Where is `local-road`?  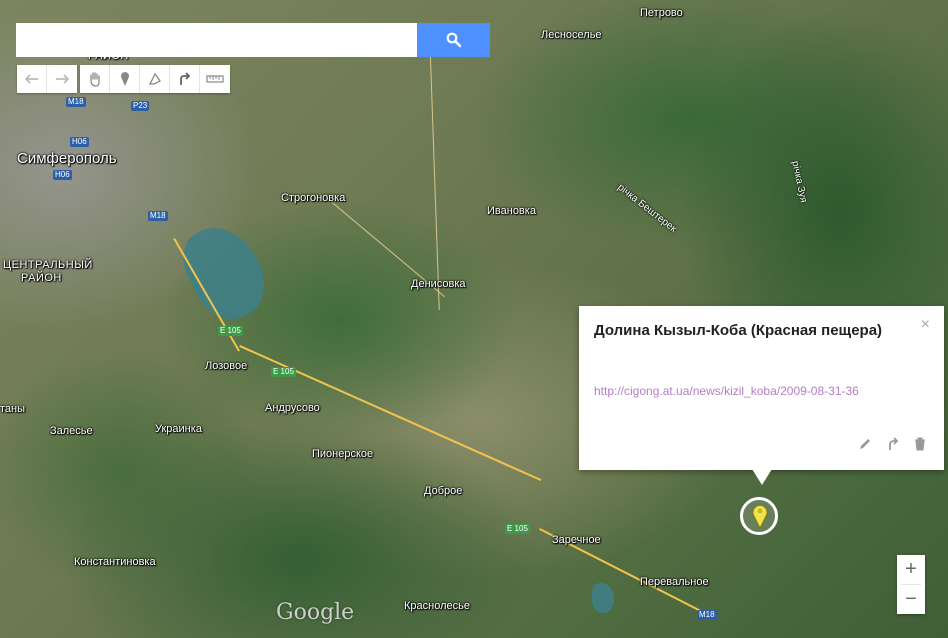
local-road is located at coordinates (434, 170).